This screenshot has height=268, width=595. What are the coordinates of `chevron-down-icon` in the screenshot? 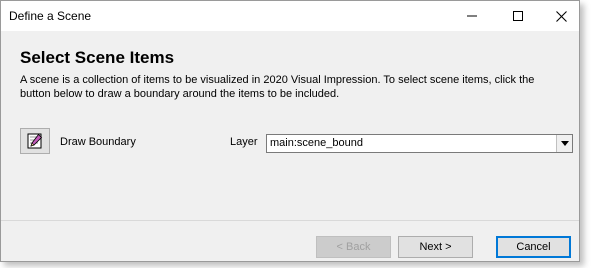 It's located at (564, 143).